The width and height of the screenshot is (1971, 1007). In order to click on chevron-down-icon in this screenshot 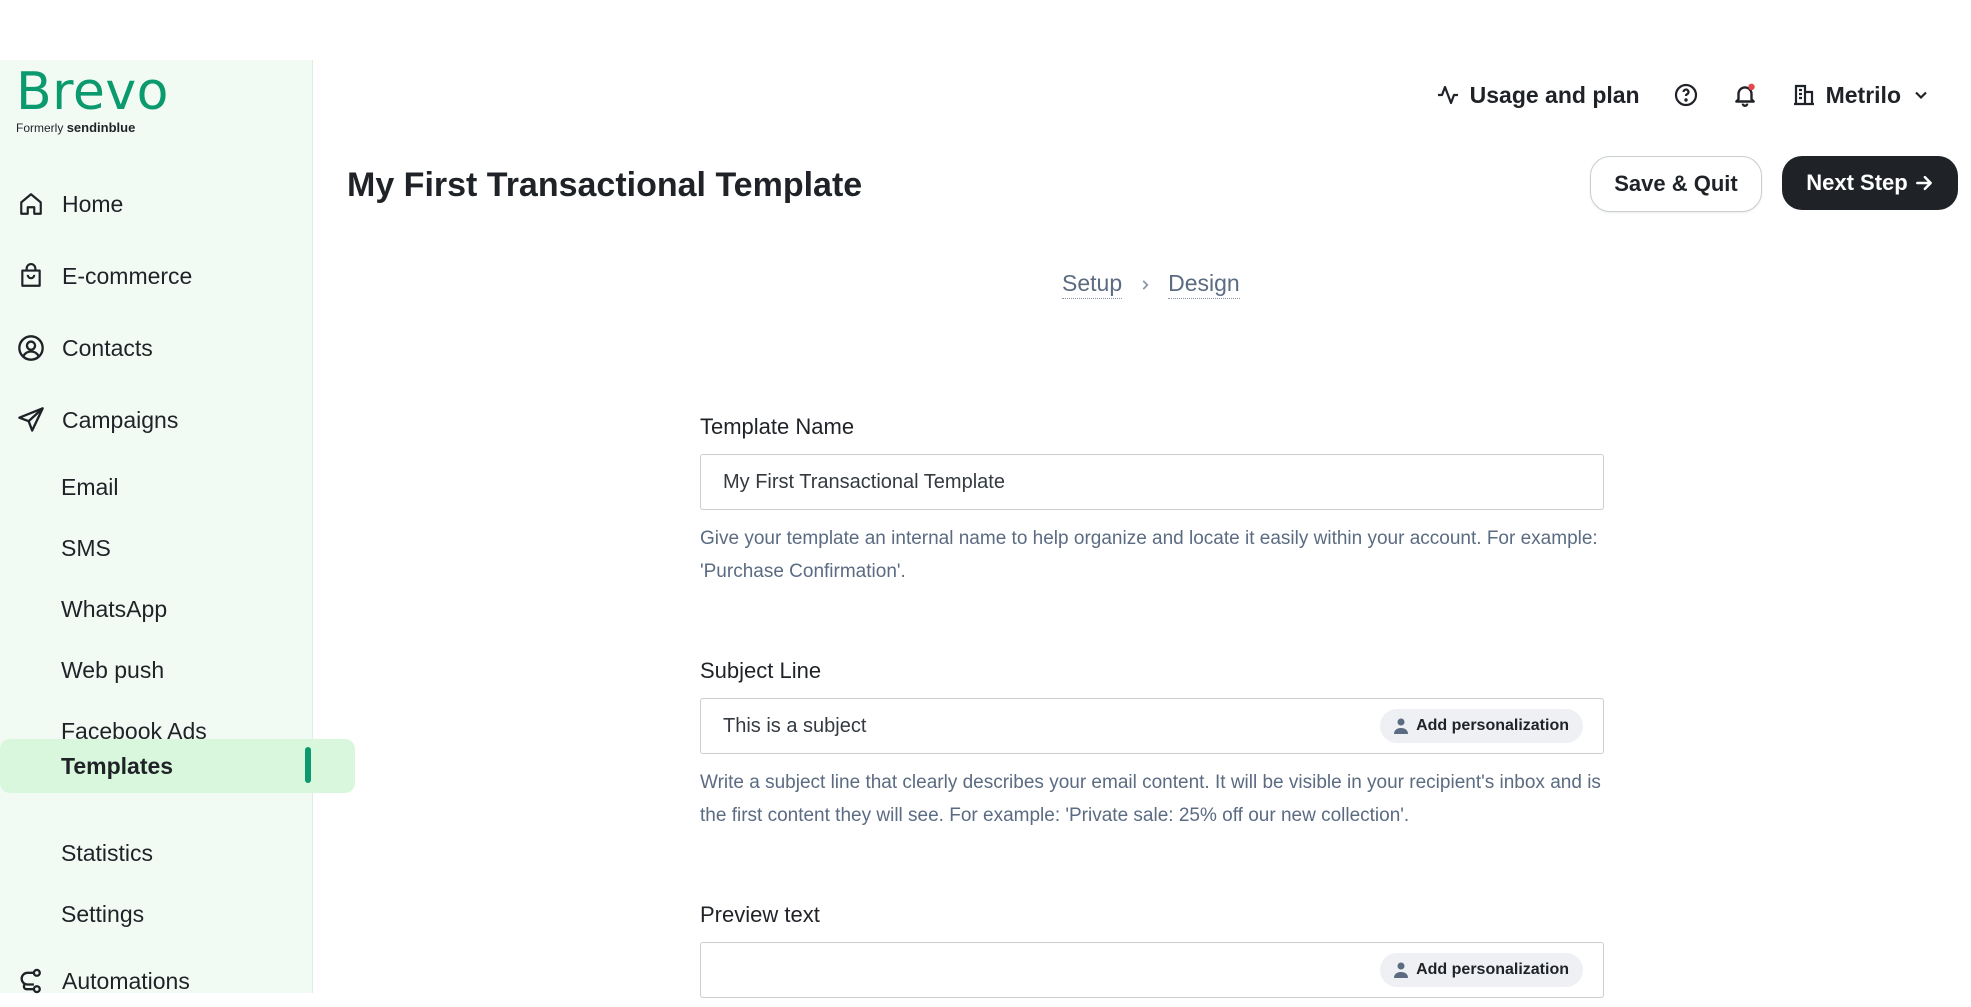, I will do `click(1921, 95)`.